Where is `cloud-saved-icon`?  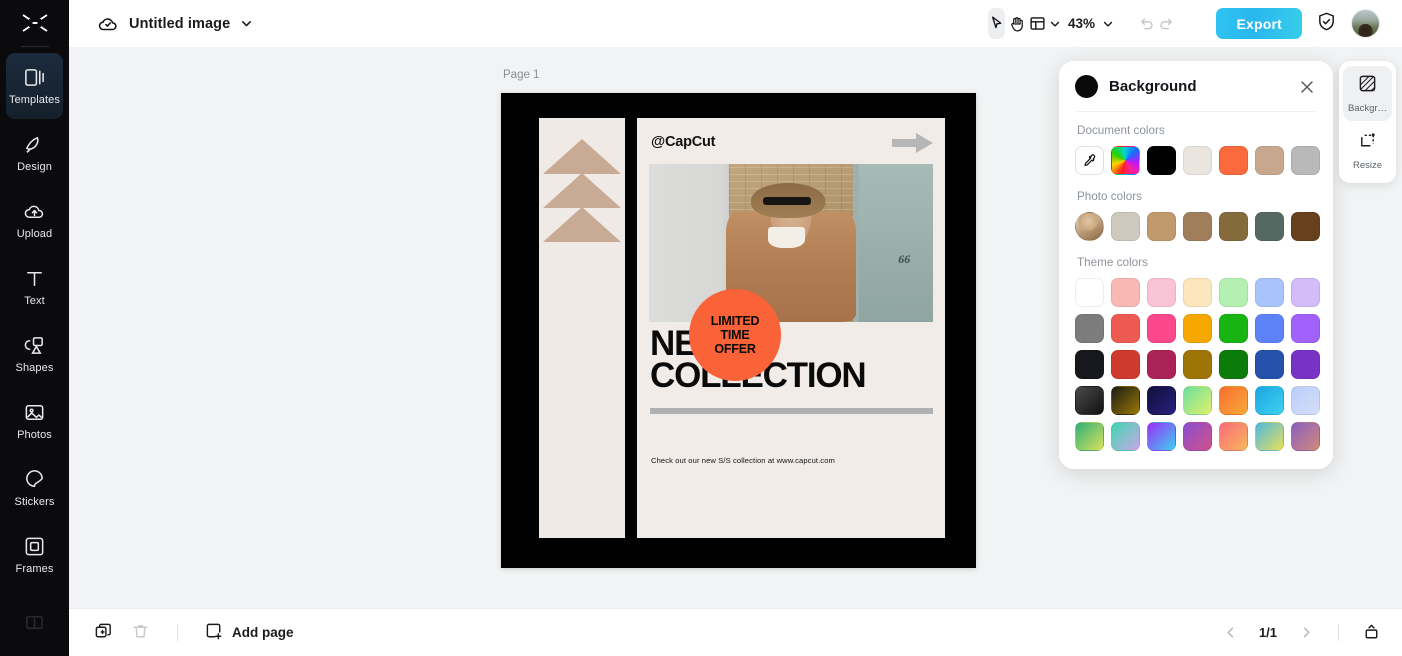 cloud-saved-icon is located at coordinates (108, 24).